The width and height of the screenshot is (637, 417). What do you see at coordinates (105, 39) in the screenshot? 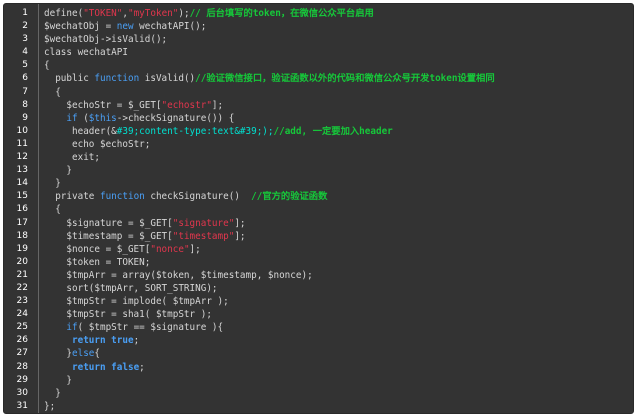
I see `code-text: $wechatObj->isValid();` at bounding box center [105, 39].